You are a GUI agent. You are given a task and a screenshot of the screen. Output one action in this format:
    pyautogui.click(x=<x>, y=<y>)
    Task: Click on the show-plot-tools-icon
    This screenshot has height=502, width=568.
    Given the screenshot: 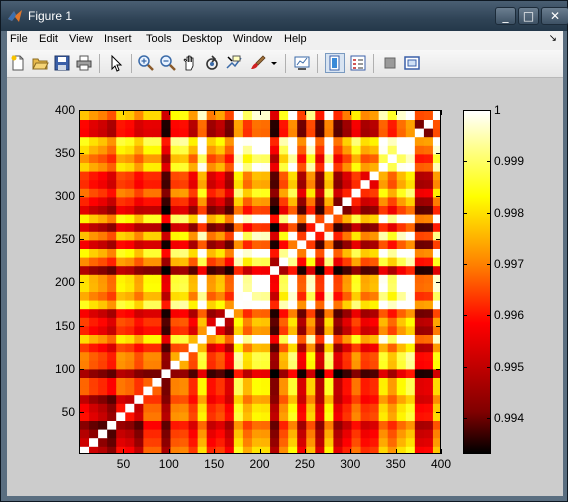 What is the action you would take?
    pyautogui.click(x=412, y=63)
    